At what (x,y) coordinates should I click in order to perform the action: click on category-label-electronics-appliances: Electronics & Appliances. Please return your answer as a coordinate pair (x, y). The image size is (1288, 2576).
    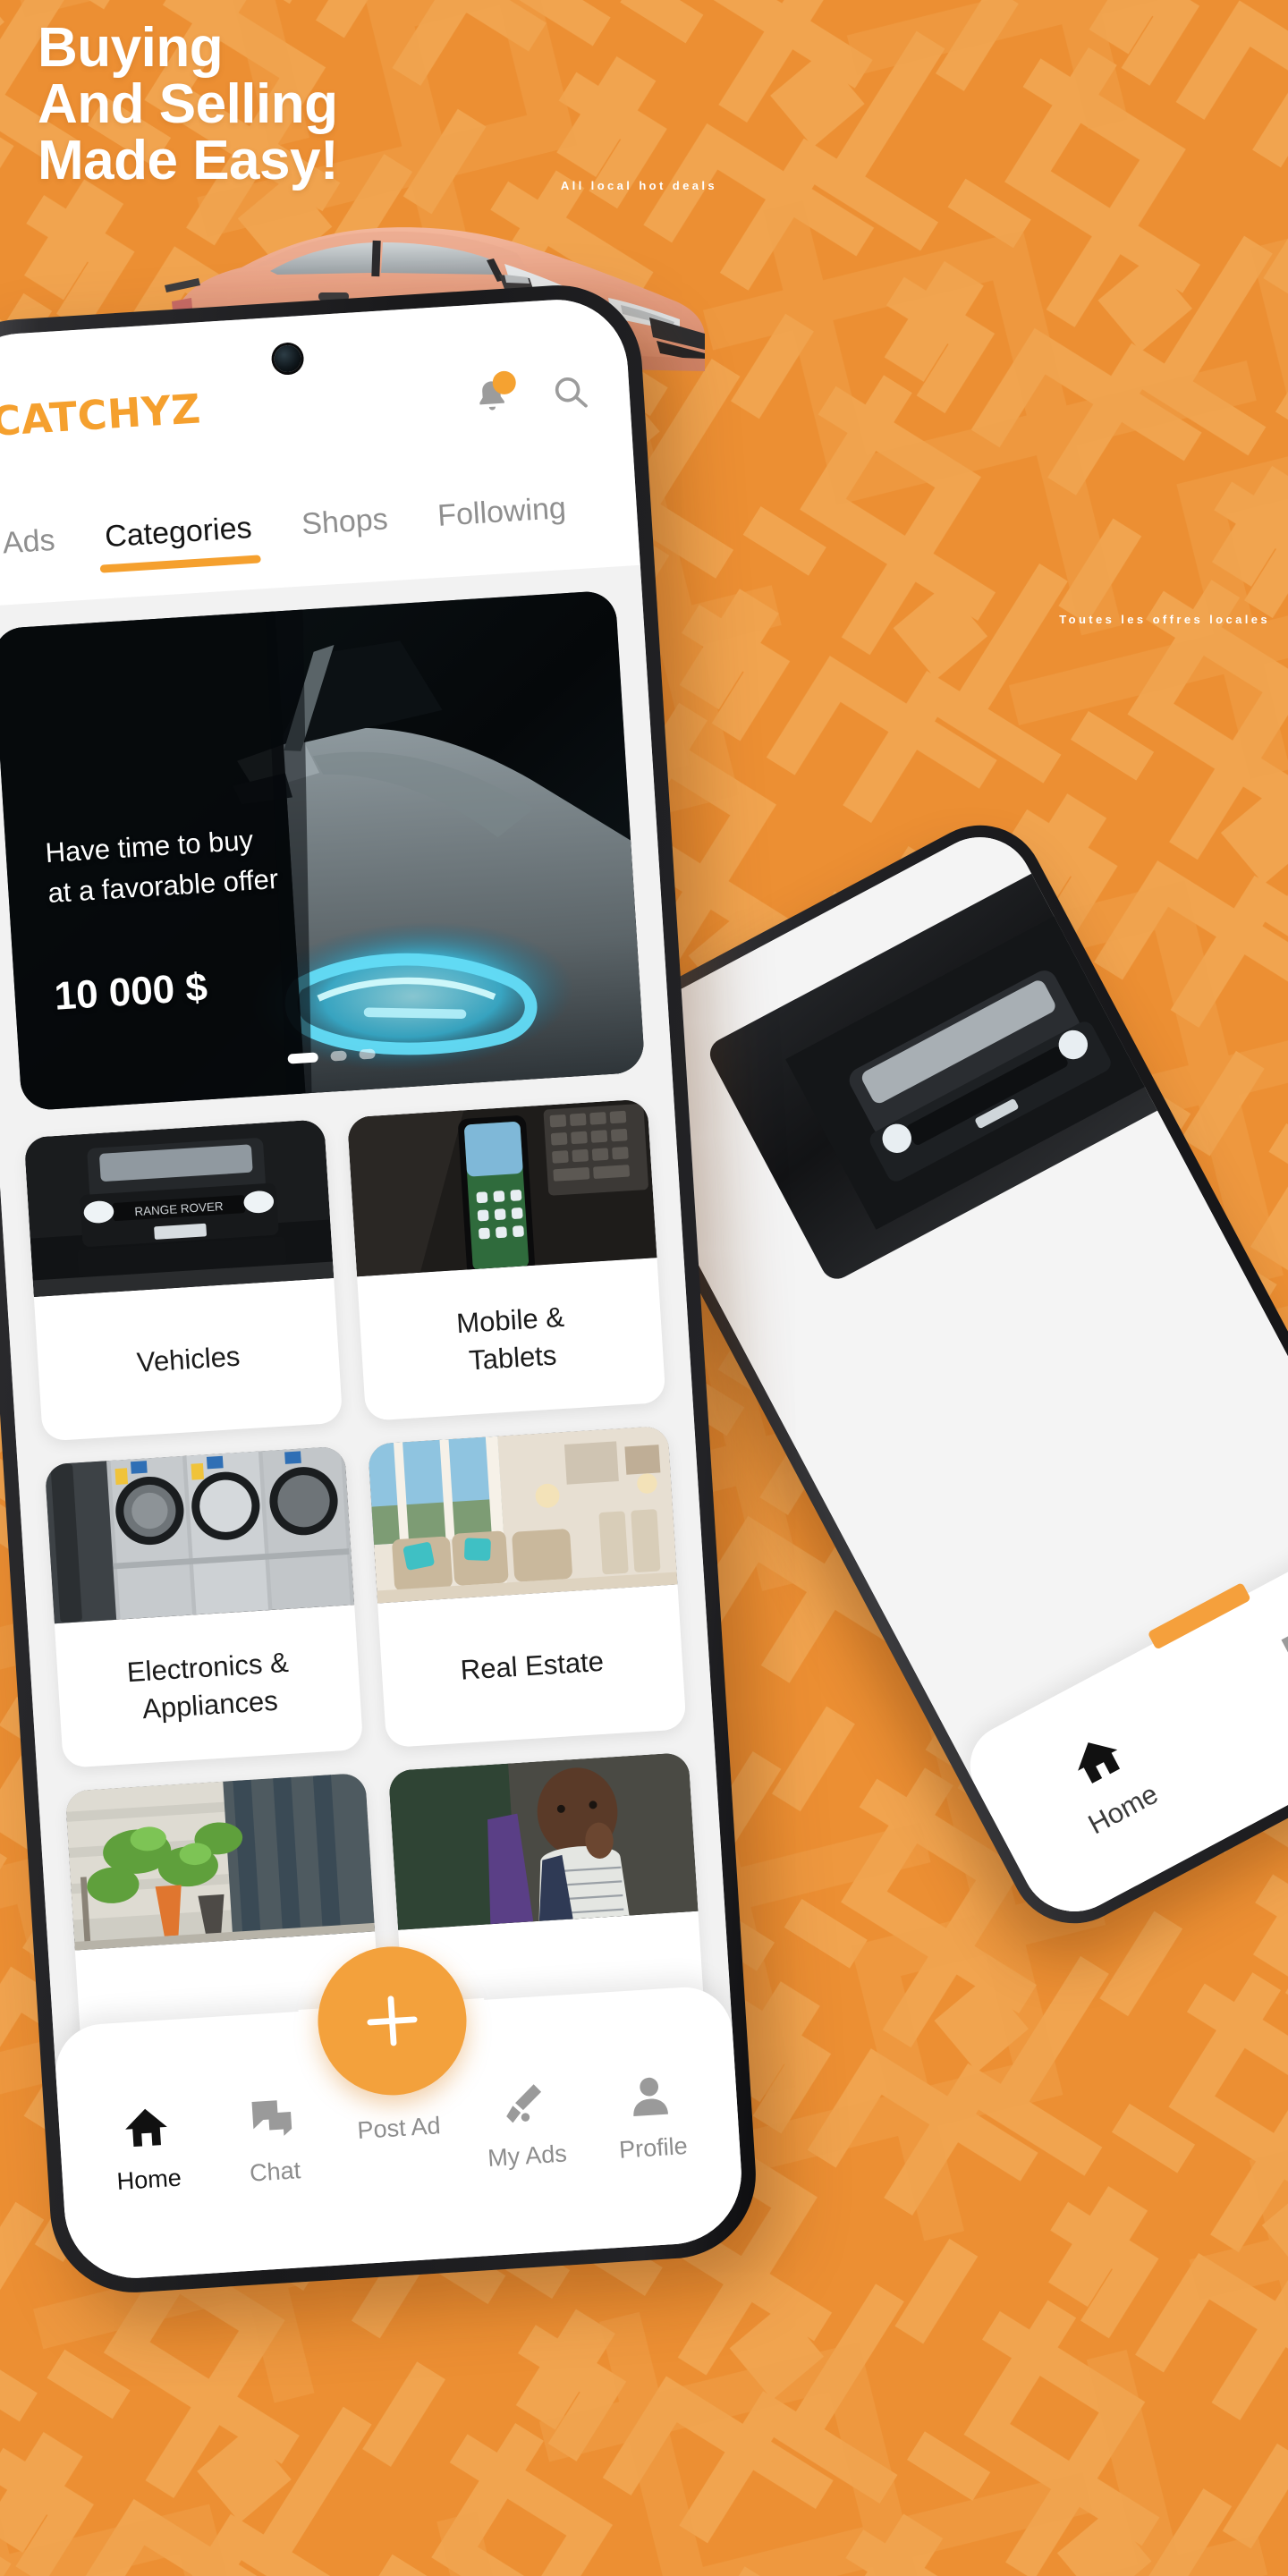
    Looking at the image, I should click on (207, 1686).